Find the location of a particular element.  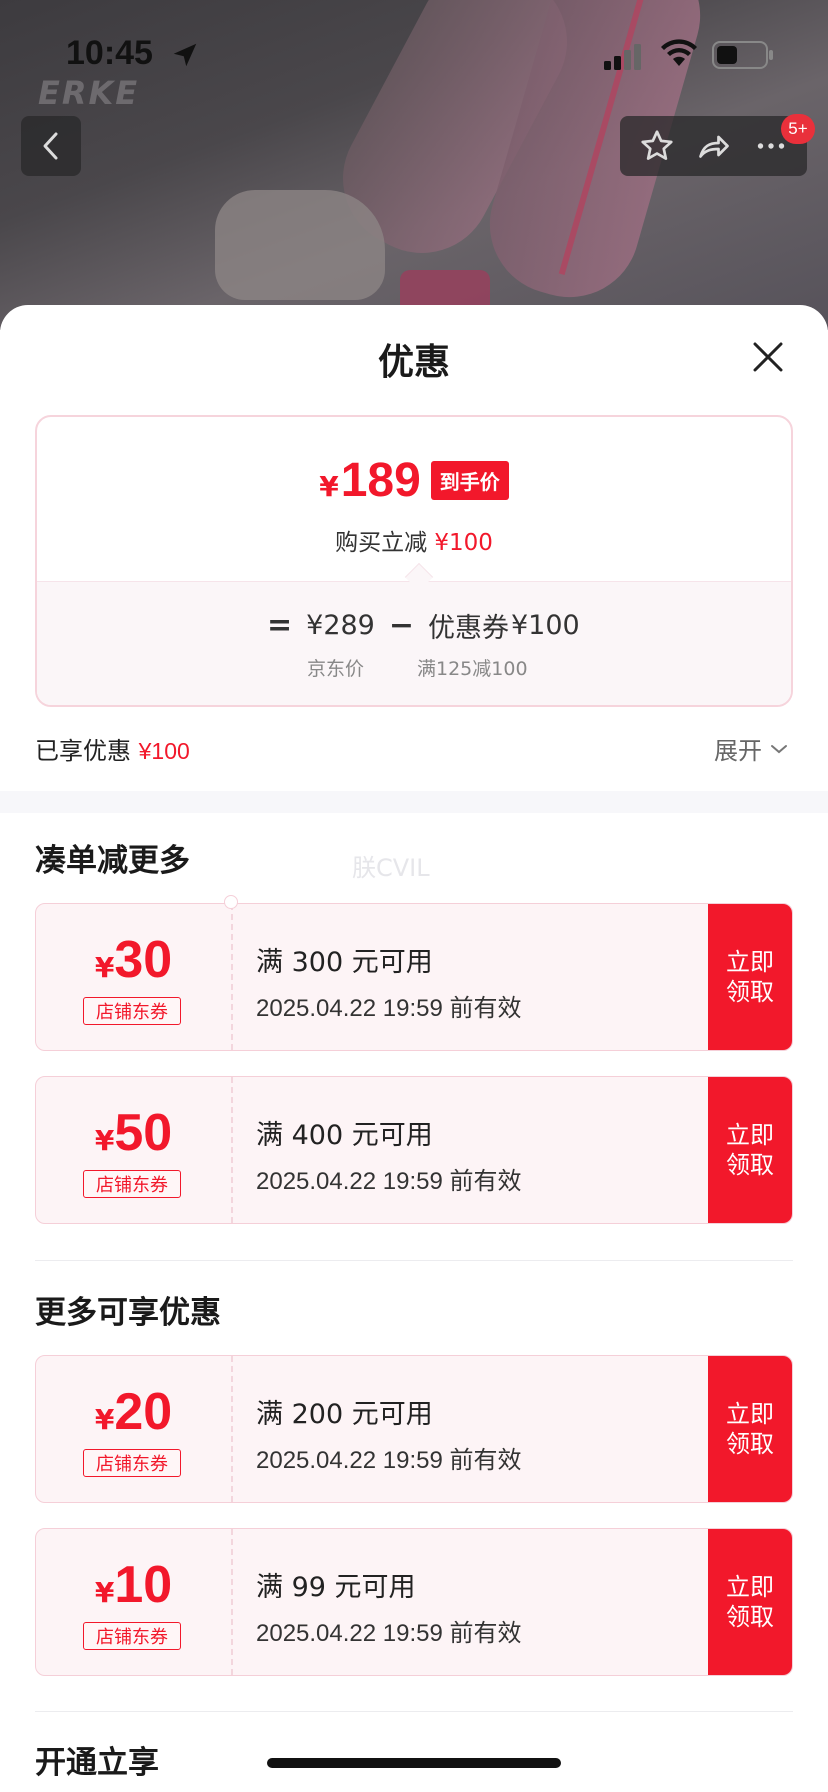

enjoyed-label: 已享优惠 is located at coordinates (83, 751).